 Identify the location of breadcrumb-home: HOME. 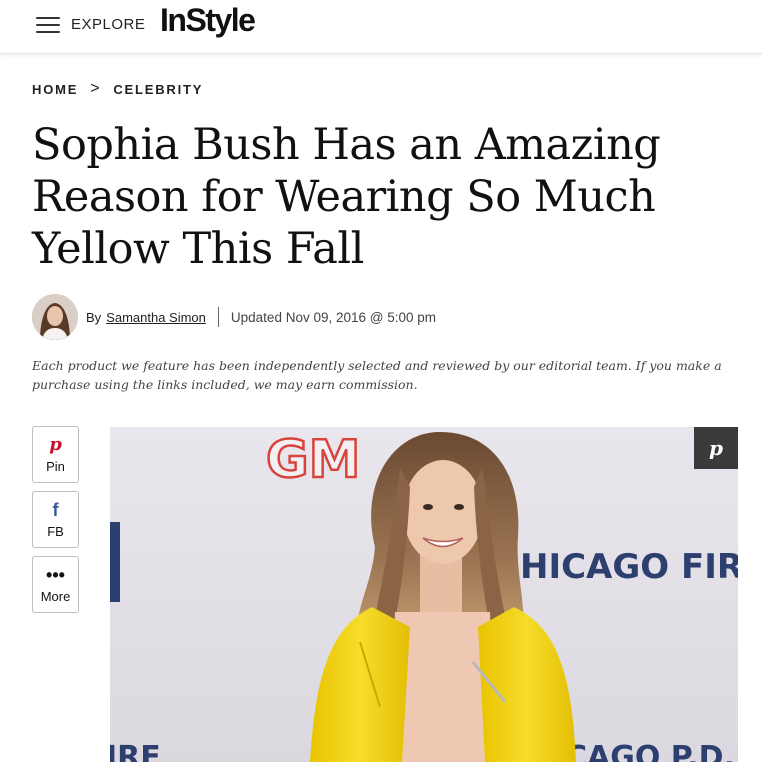
(55, 89).